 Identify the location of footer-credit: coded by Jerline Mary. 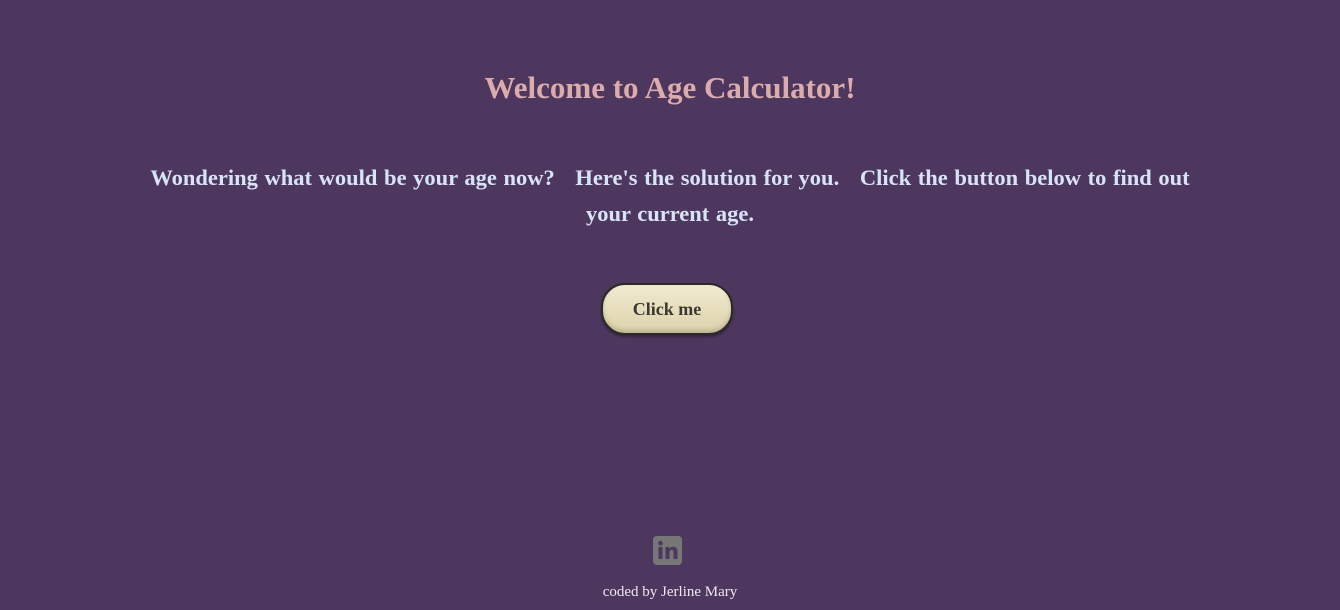
(670, 592).